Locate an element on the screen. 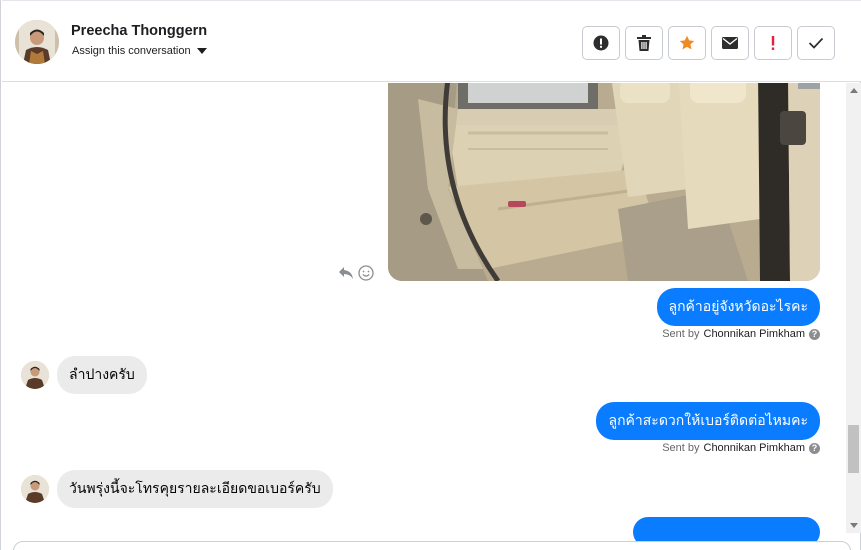 This screenshot has height=550, width=861. delete-button is located at coordinates (644, 43).